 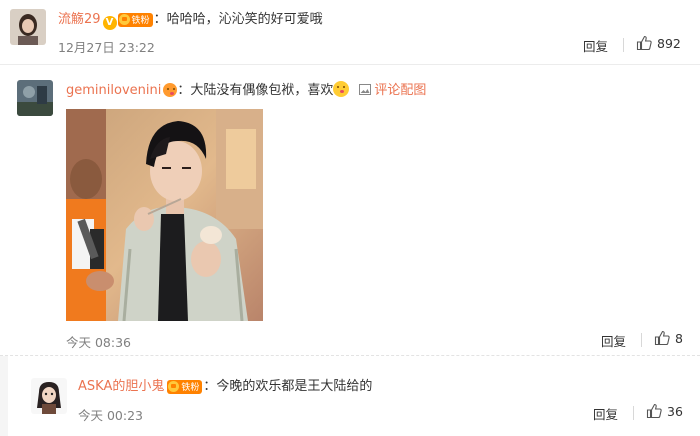 What do you see at coordinates (392, 90) in the screenshot?
I see `comment-picture-link: 评论配图` at bounding box center [392, 90].